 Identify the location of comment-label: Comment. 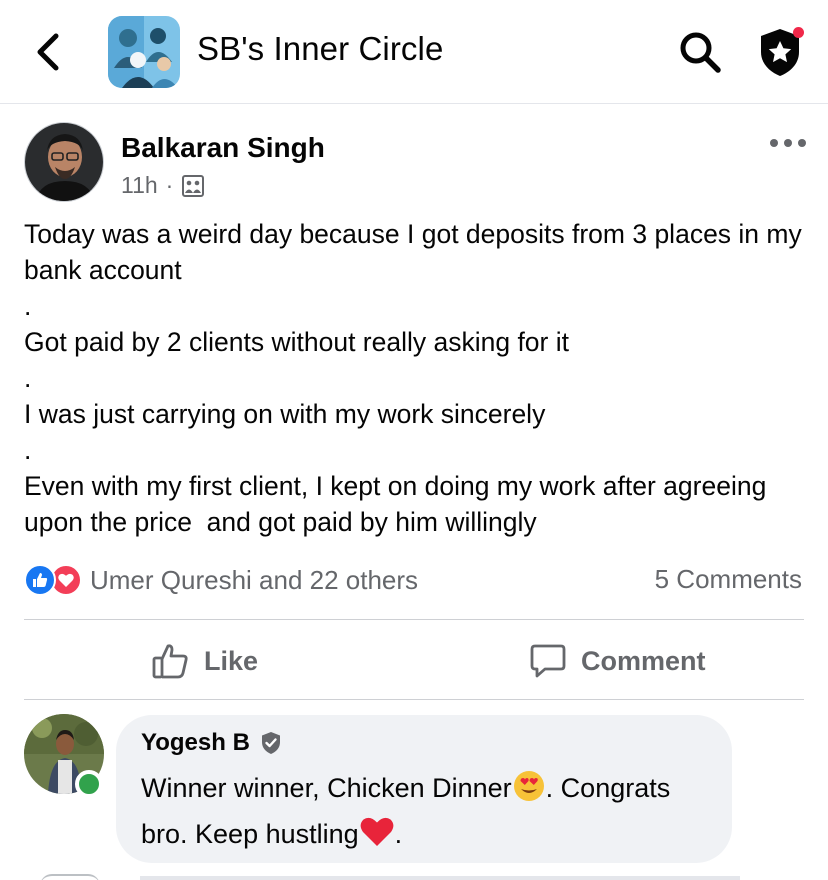
(643, 660).